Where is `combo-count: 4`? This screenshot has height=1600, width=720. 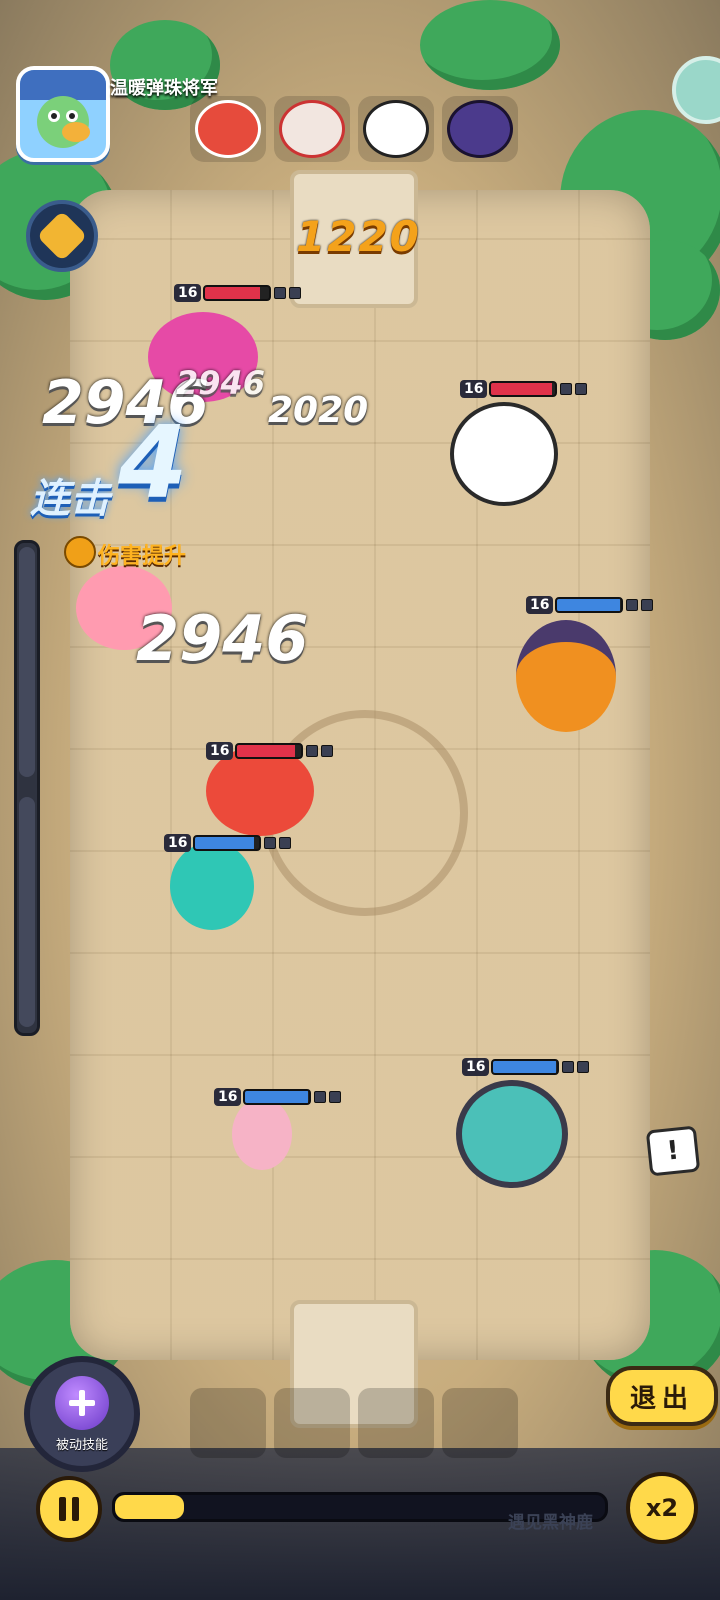
combo-count: 4 is located at coordinates (153, 462).